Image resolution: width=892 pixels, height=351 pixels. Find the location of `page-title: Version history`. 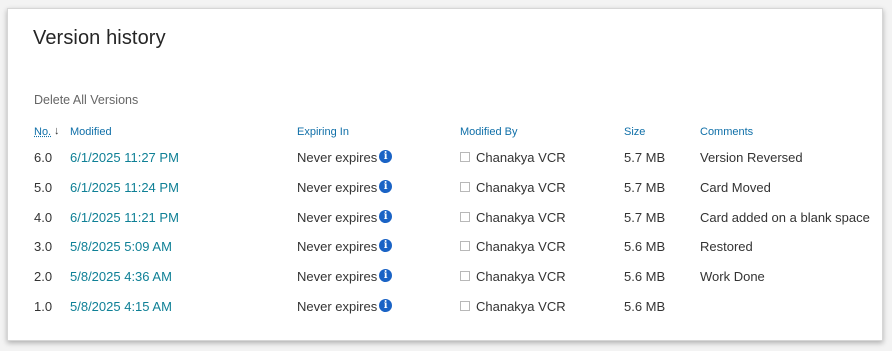

page-title: Version history is located at coordinates (99, 38).